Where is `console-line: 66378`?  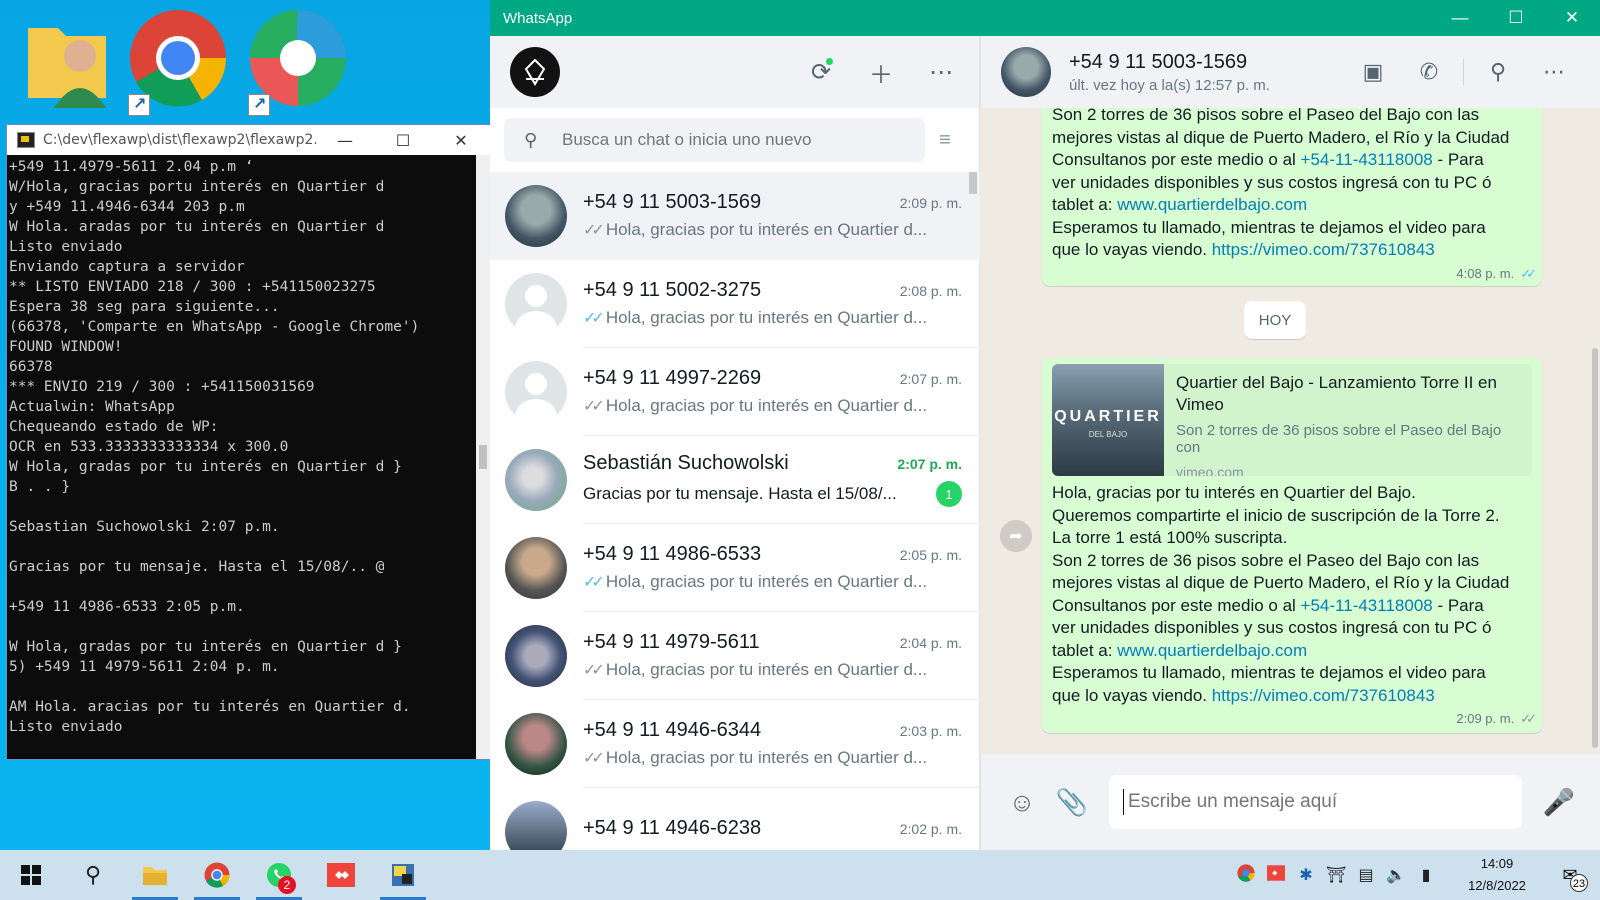
console-line: 66378 is located at coordinates (31, 367).